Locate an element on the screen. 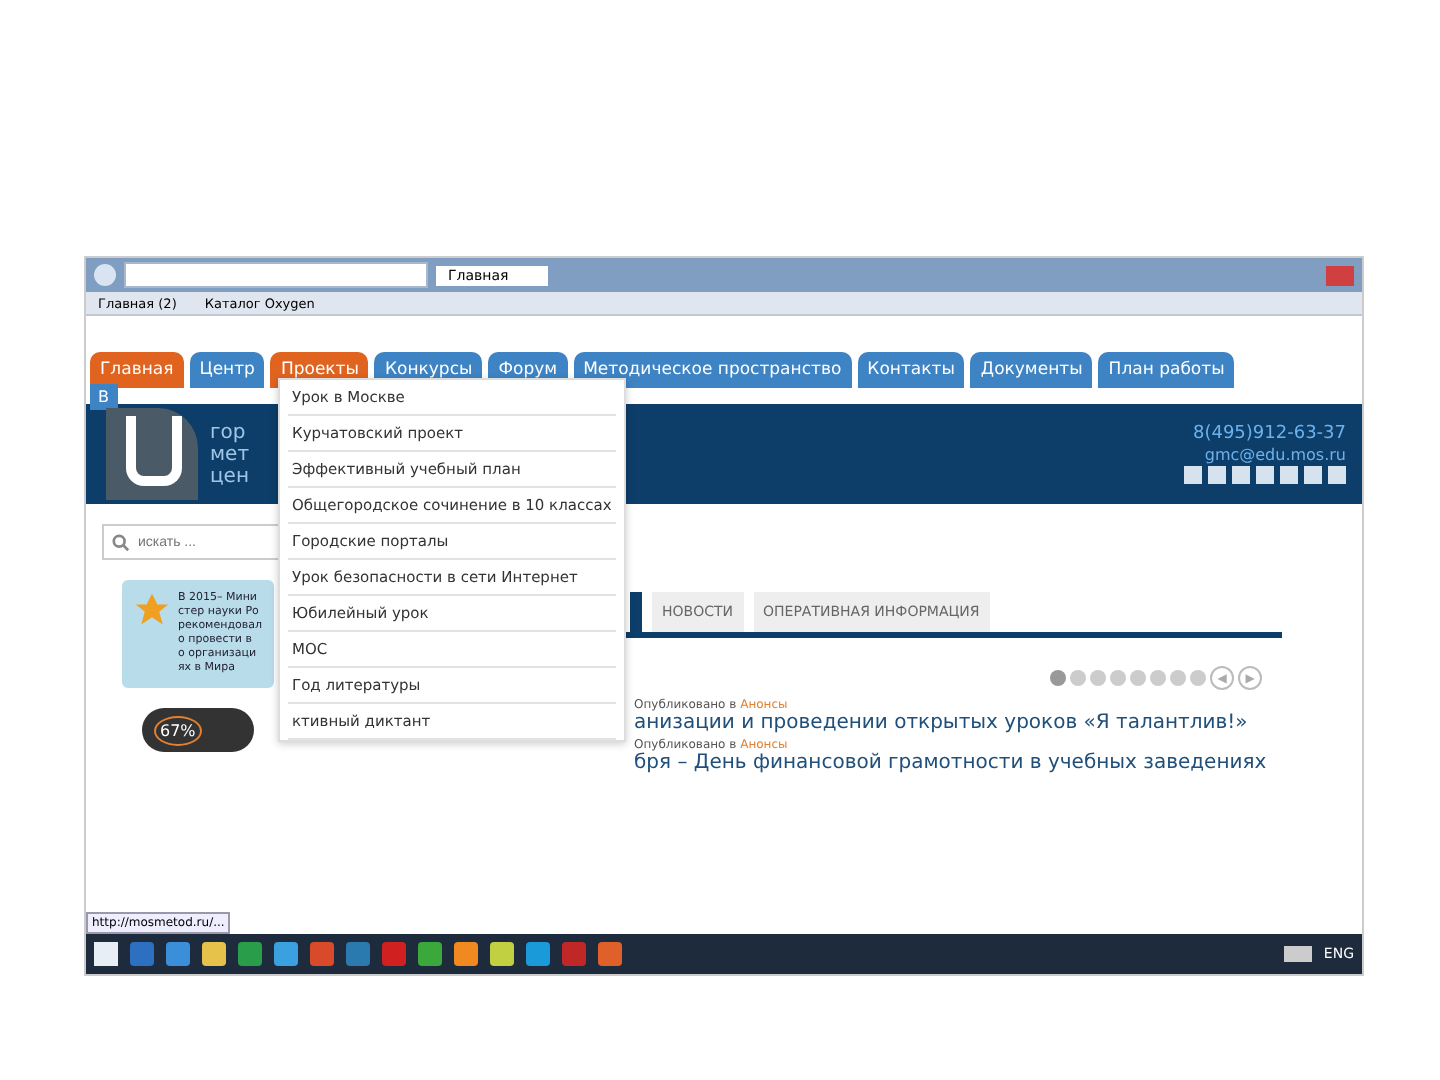 Image resolution: width=1440 pixels, height=1080 pixels. address-field is located at coordinates (276, 275).